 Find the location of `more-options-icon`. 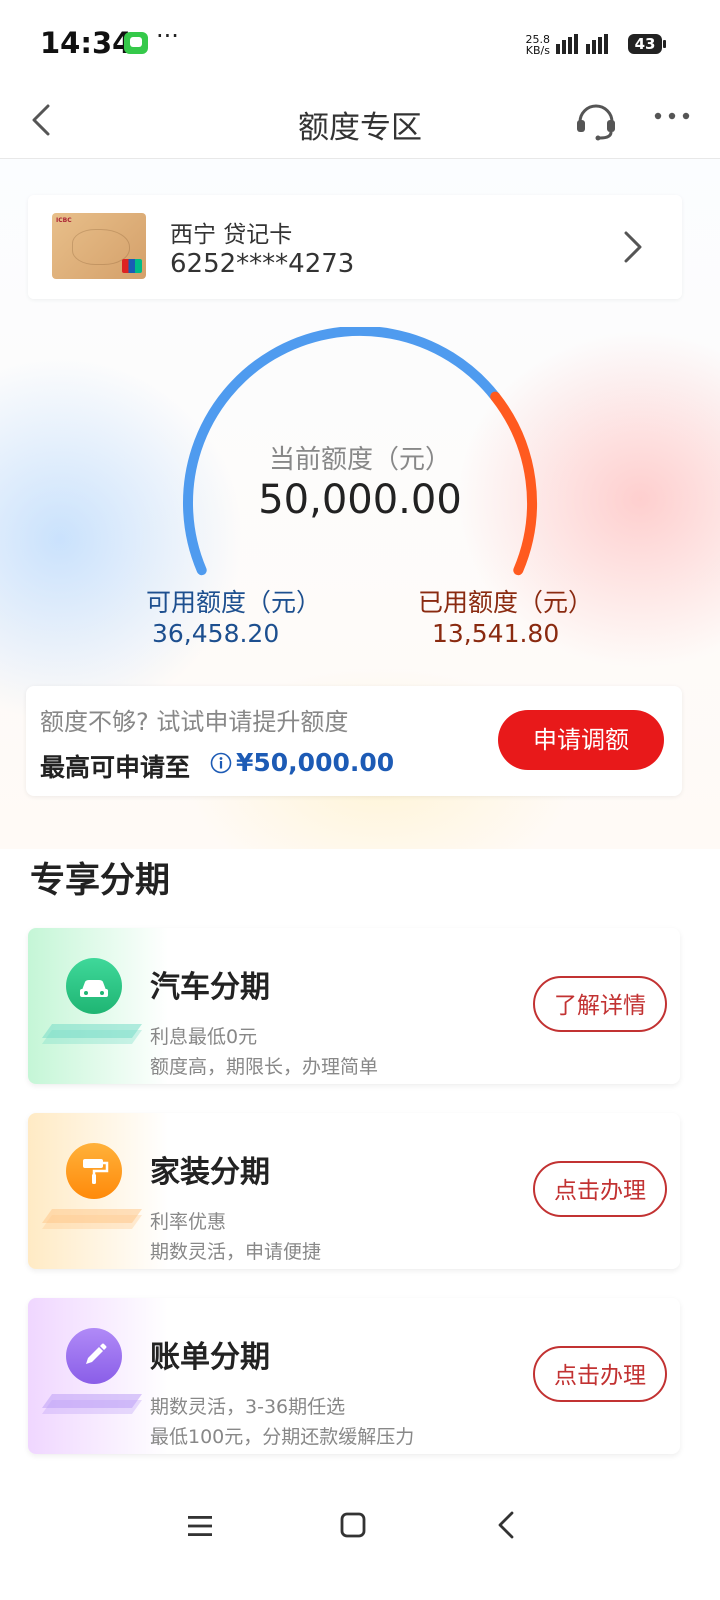

more-options-icon is located at coordinates (672, 116).